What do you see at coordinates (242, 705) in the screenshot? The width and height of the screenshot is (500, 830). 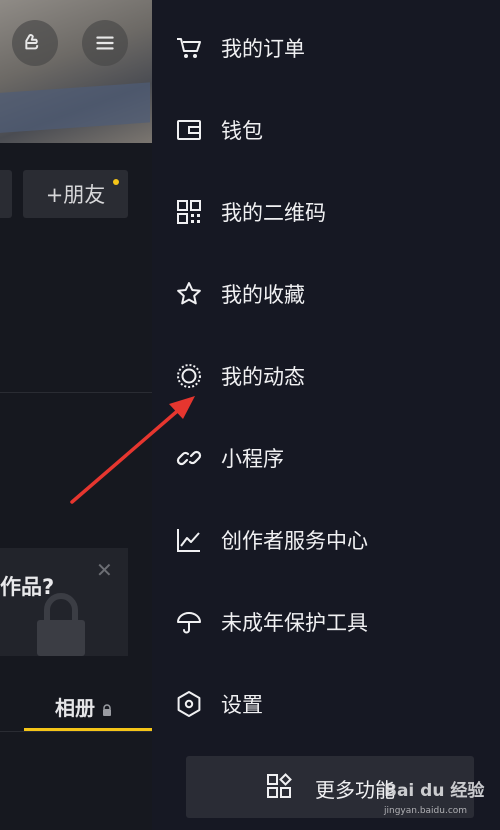 I see `menu-label: 设置` at bounding box center [242, 705].